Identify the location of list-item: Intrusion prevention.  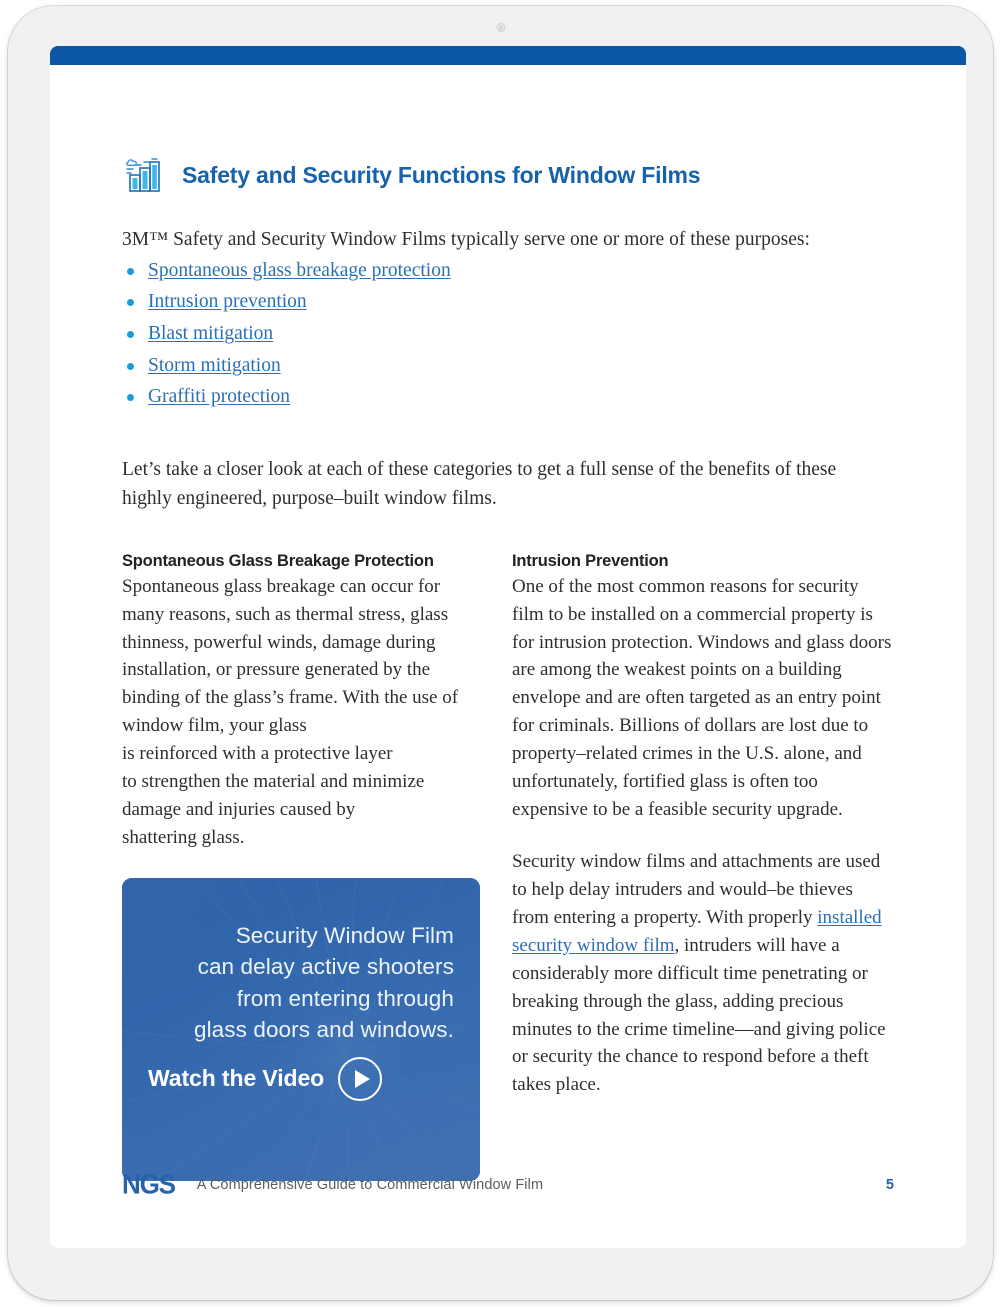
(508, 302).